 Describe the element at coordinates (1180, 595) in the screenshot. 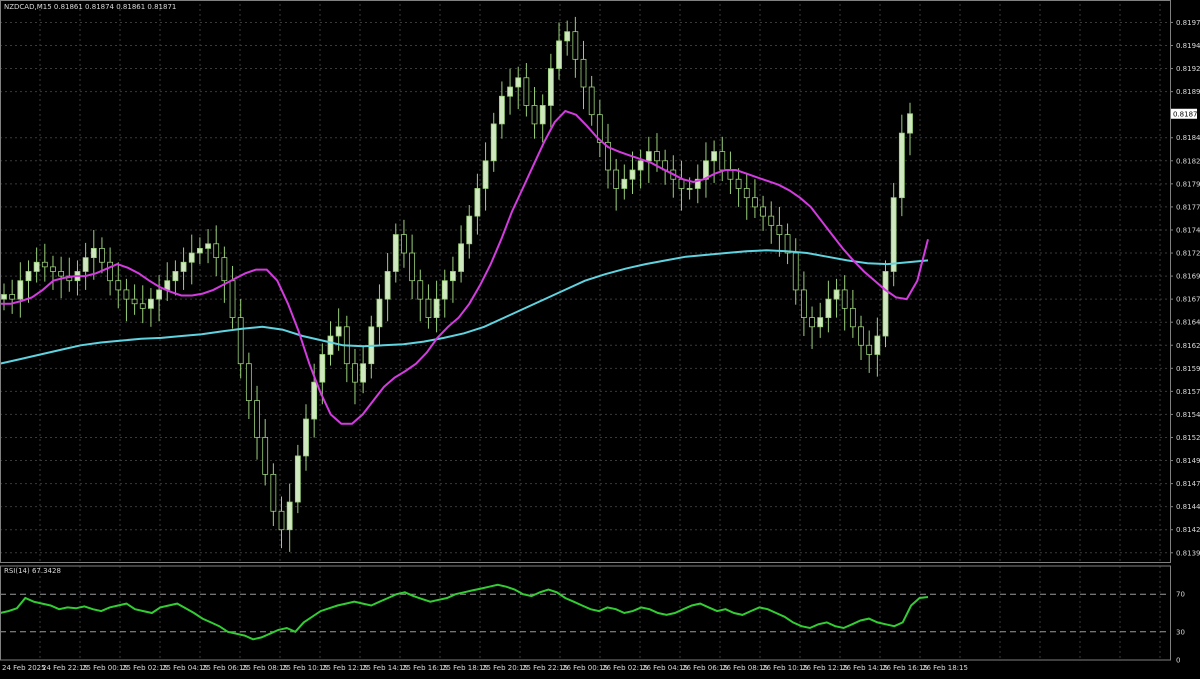

I see `rsi-axis-label: 70` at that location.